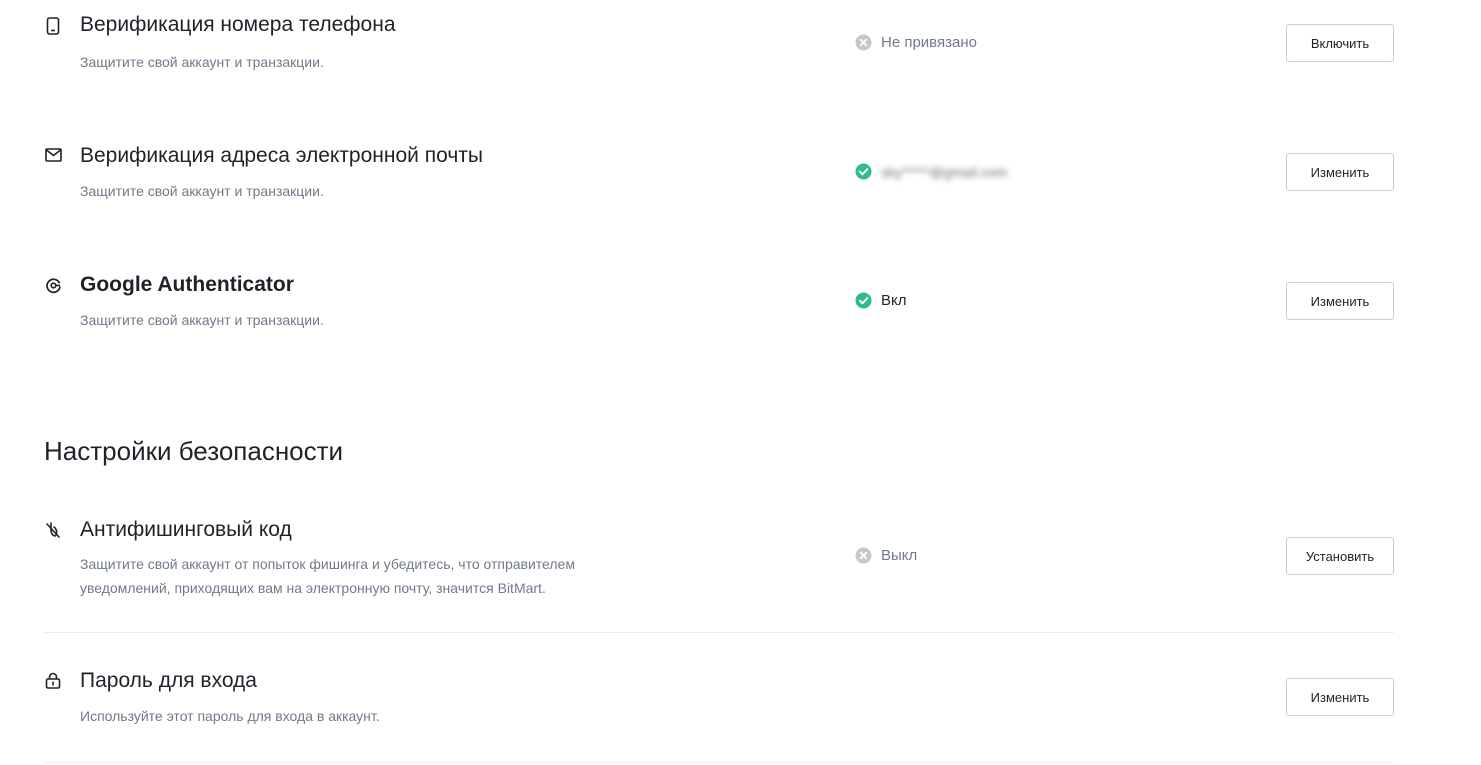 This screenshot has width=1481, height=765. I want to click on email-address-value: sky*****@gmail.com, so click(944, 171).